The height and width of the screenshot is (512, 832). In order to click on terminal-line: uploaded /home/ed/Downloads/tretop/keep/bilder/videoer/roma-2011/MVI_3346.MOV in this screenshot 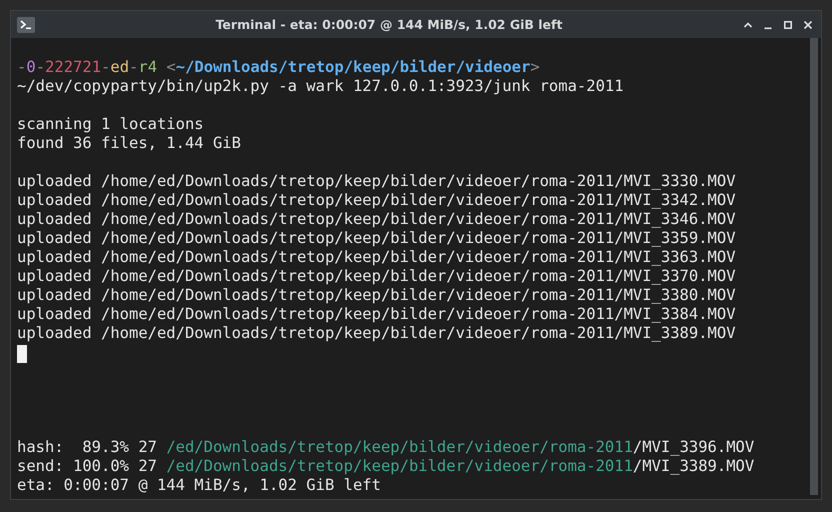, I will do `click(377, 219)`.